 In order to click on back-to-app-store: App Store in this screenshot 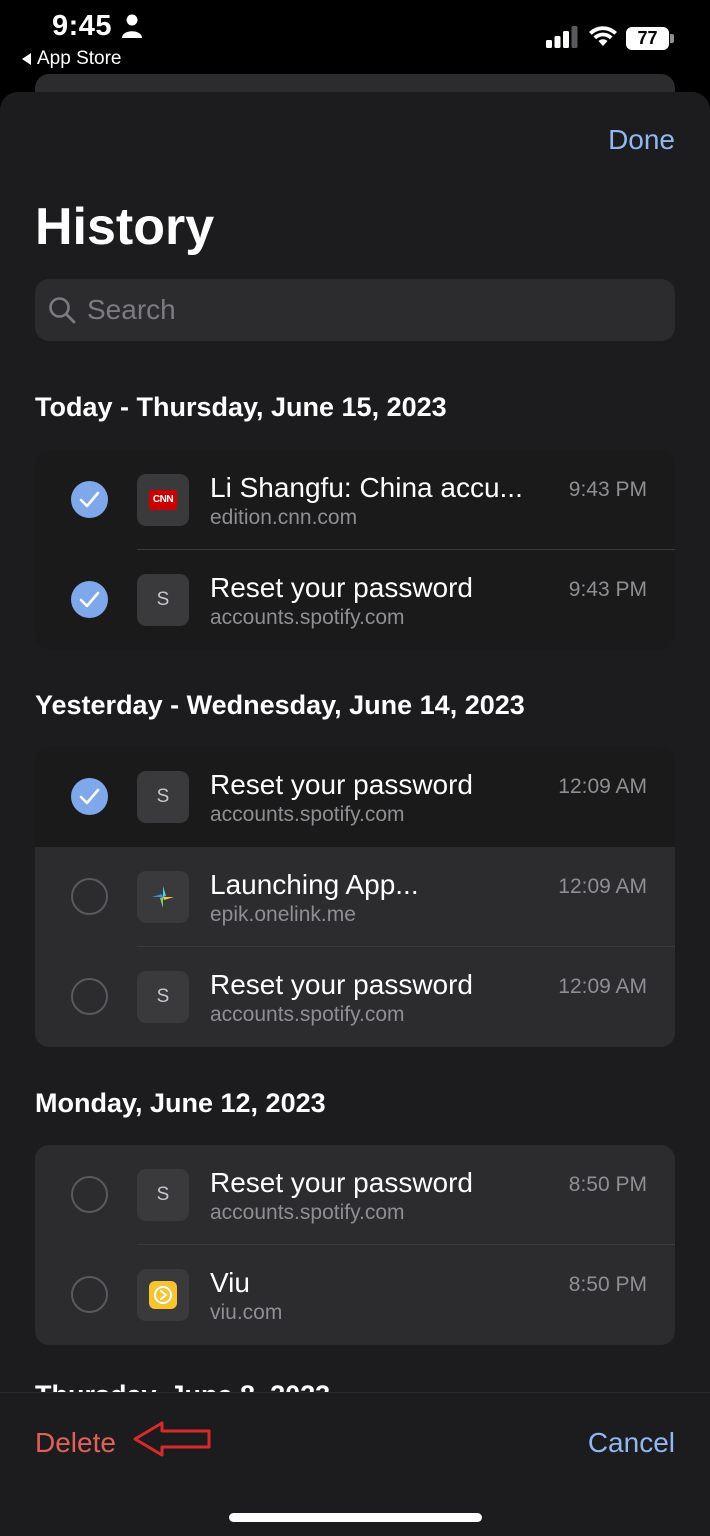, I will do `click(72, 59)`.